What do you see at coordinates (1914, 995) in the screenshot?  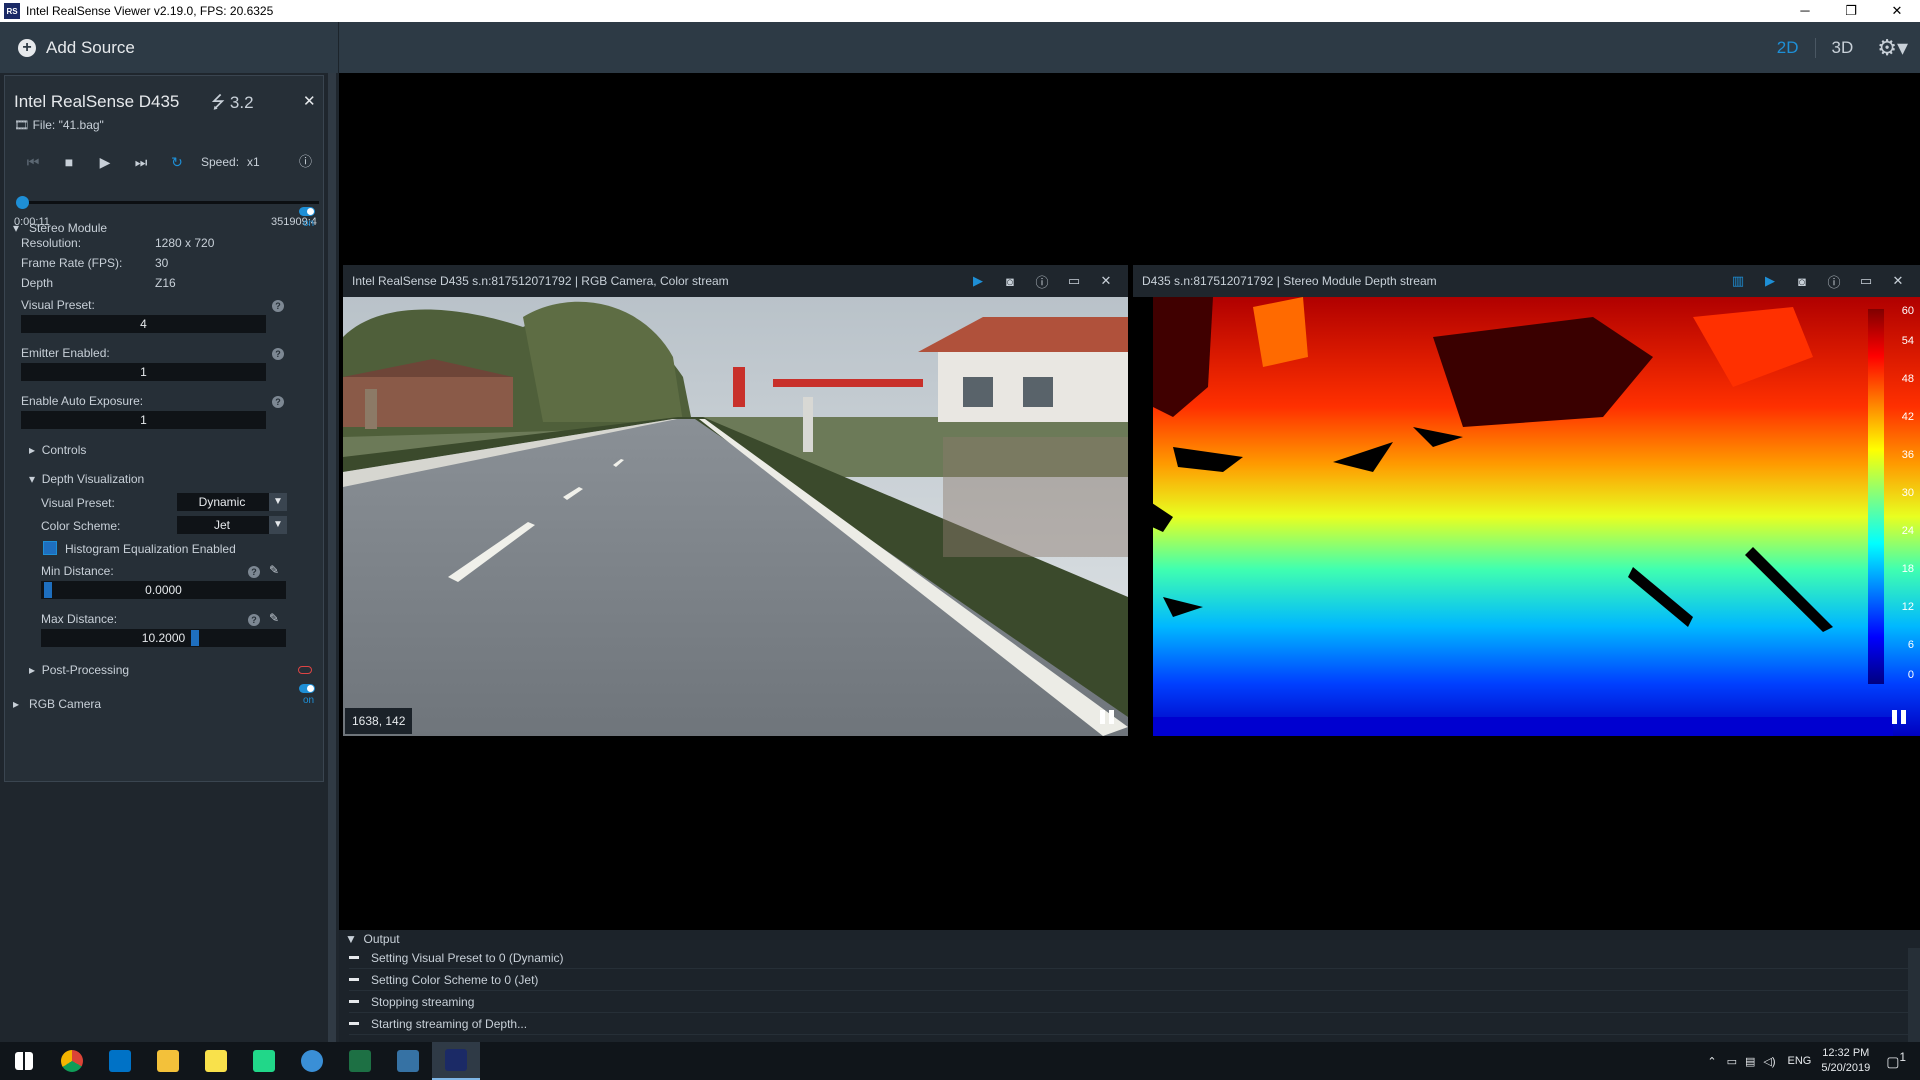 I see `output-scrollbar` at bounding box center [1914, 995].